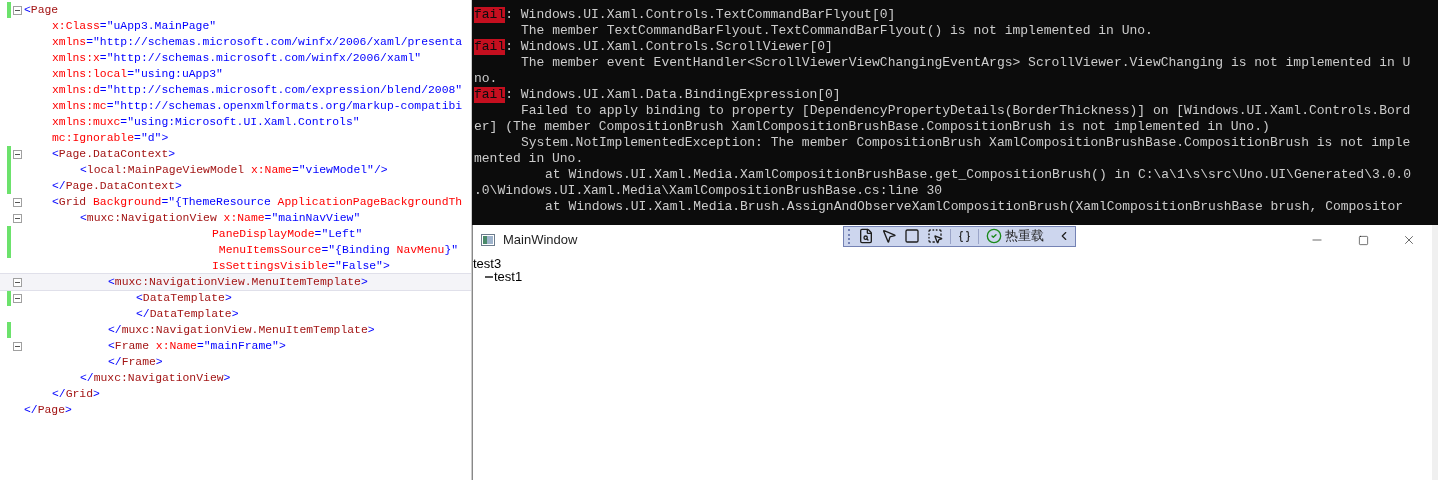  I want to click on code-line: </muxc:NavigationView>, so click(155, 378).